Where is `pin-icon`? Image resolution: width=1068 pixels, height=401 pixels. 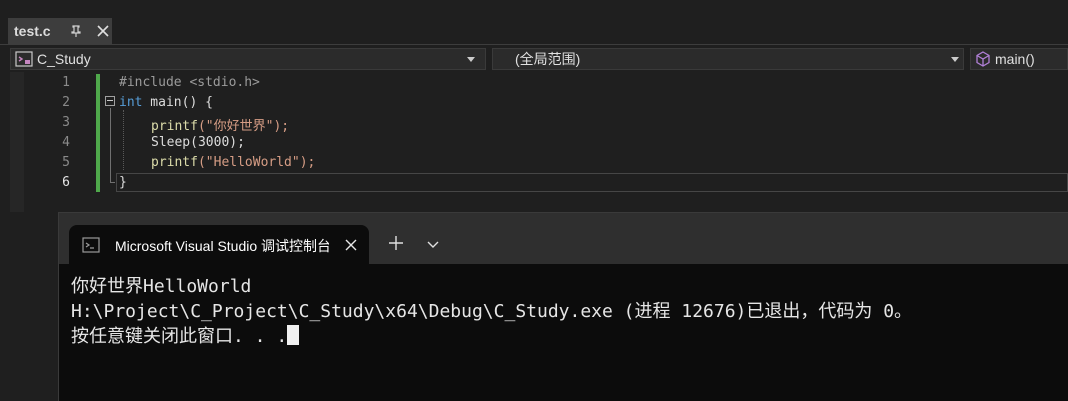
pin-icon is located at coordinates (76, 31).